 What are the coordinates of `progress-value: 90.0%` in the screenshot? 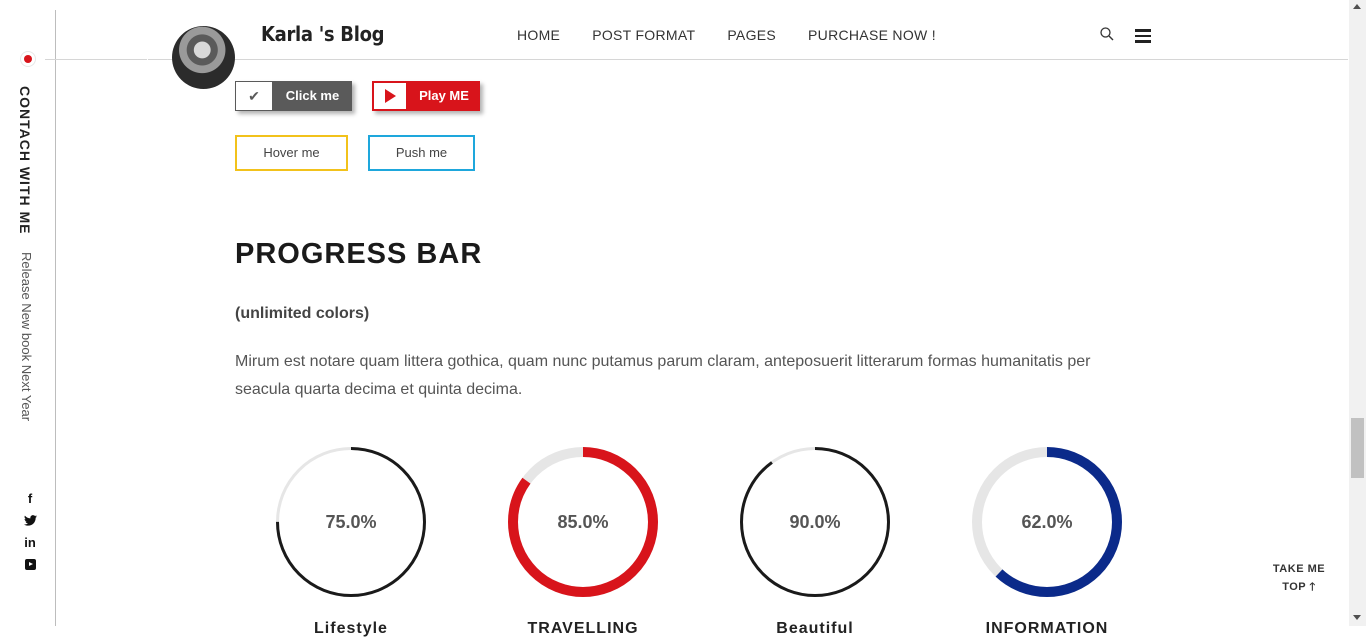 It's located at (815, 522).